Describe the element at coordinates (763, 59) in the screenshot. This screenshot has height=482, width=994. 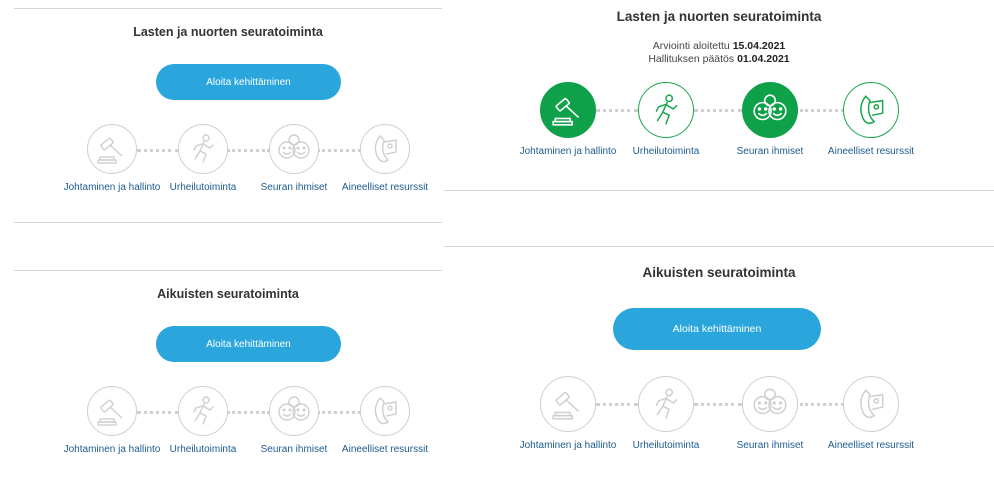
I see `board-decision-date: 01.04.2021` at that location.